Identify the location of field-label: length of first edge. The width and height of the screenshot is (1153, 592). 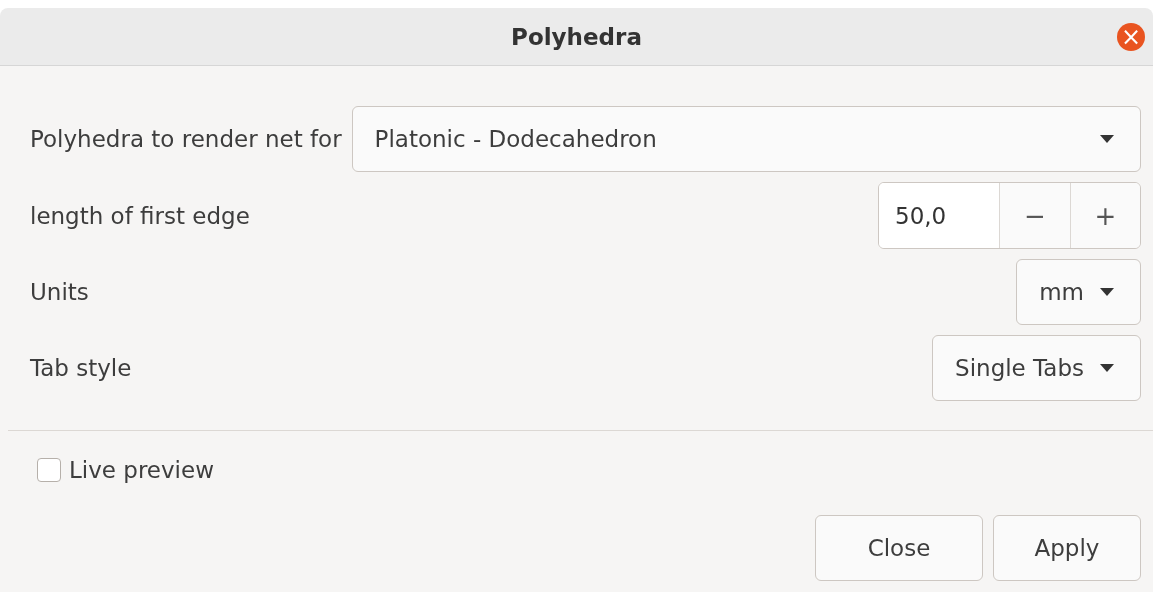
(140, 215).